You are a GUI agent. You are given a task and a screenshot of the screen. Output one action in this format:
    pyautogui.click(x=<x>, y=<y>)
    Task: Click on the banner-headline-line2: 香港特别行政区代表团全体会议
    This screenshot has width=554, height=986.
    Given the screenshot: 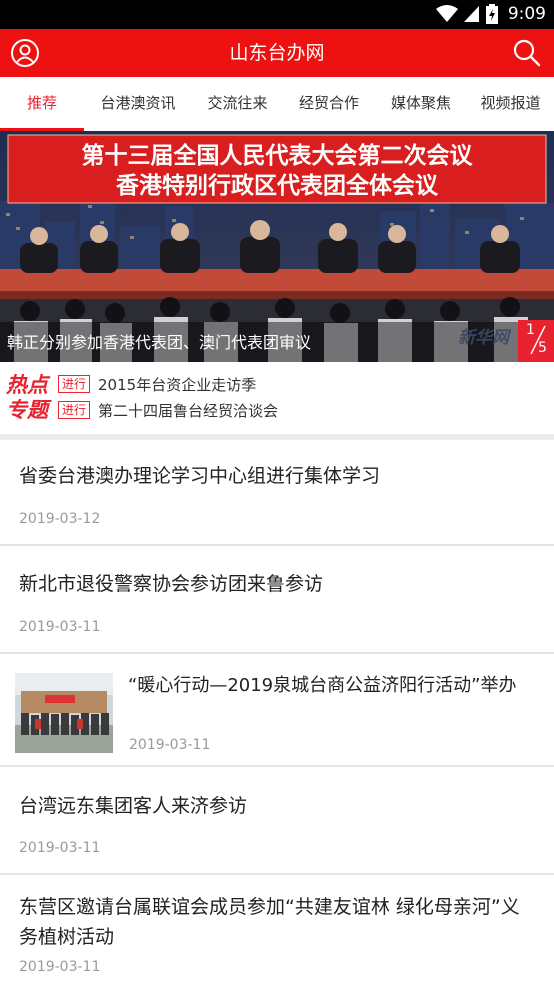 What is the action you would take?
    pyautogui.click(x=277, y=185)
    